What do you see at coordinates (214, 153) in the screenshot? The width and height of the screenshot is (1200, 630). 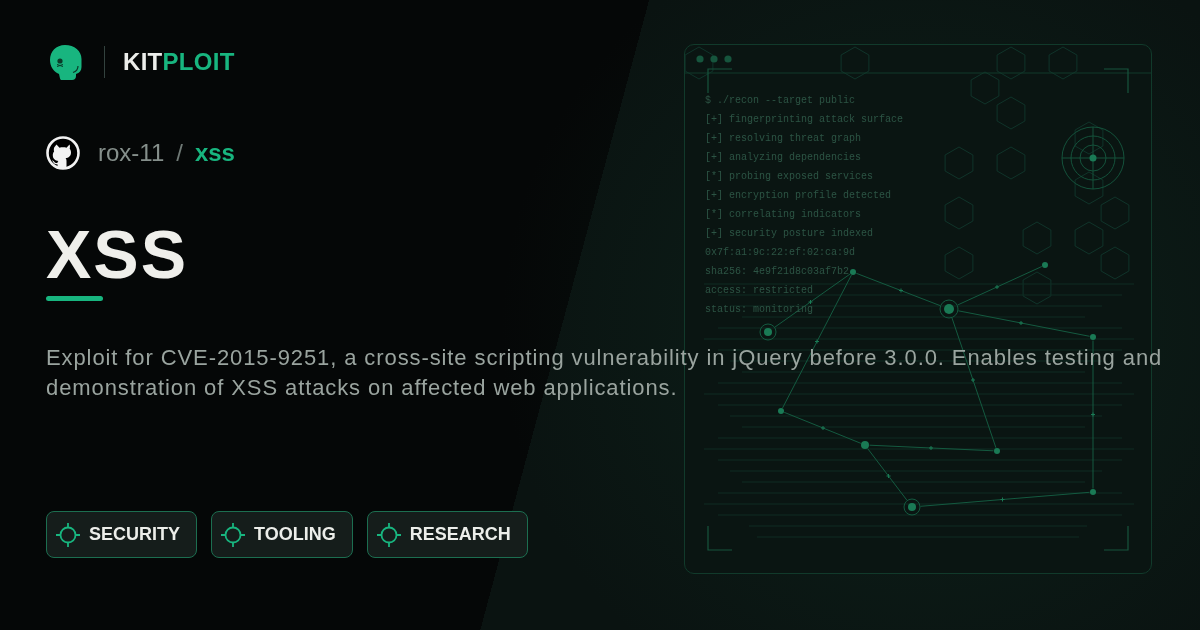 I see `repo-name: xss` at bounding box center [214, 153].